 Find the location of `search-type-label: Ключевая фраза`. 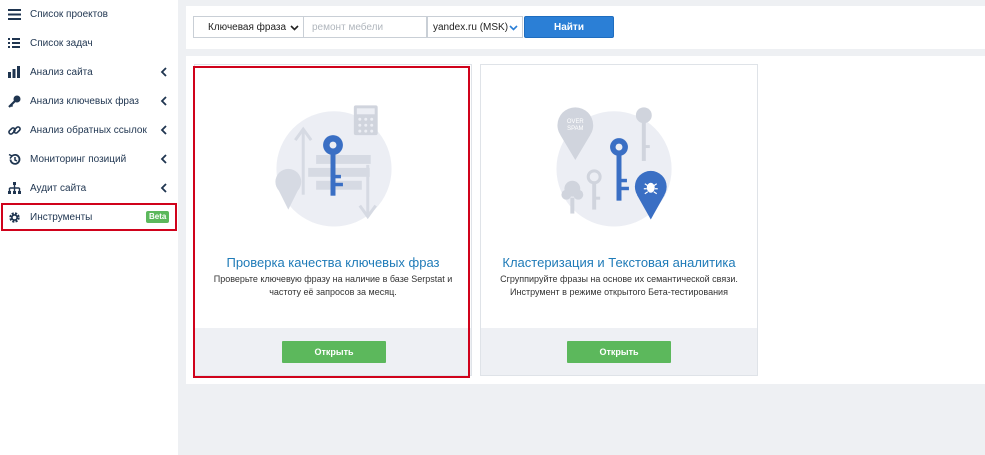

search-type-label: Ключевая фраза is located at coordinates (247, 27).